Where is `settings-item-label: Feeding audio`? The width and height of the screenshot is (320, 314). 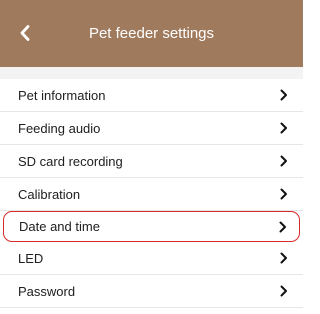
settings-item-label: Feeding audio is located at coordinates (59, 128).